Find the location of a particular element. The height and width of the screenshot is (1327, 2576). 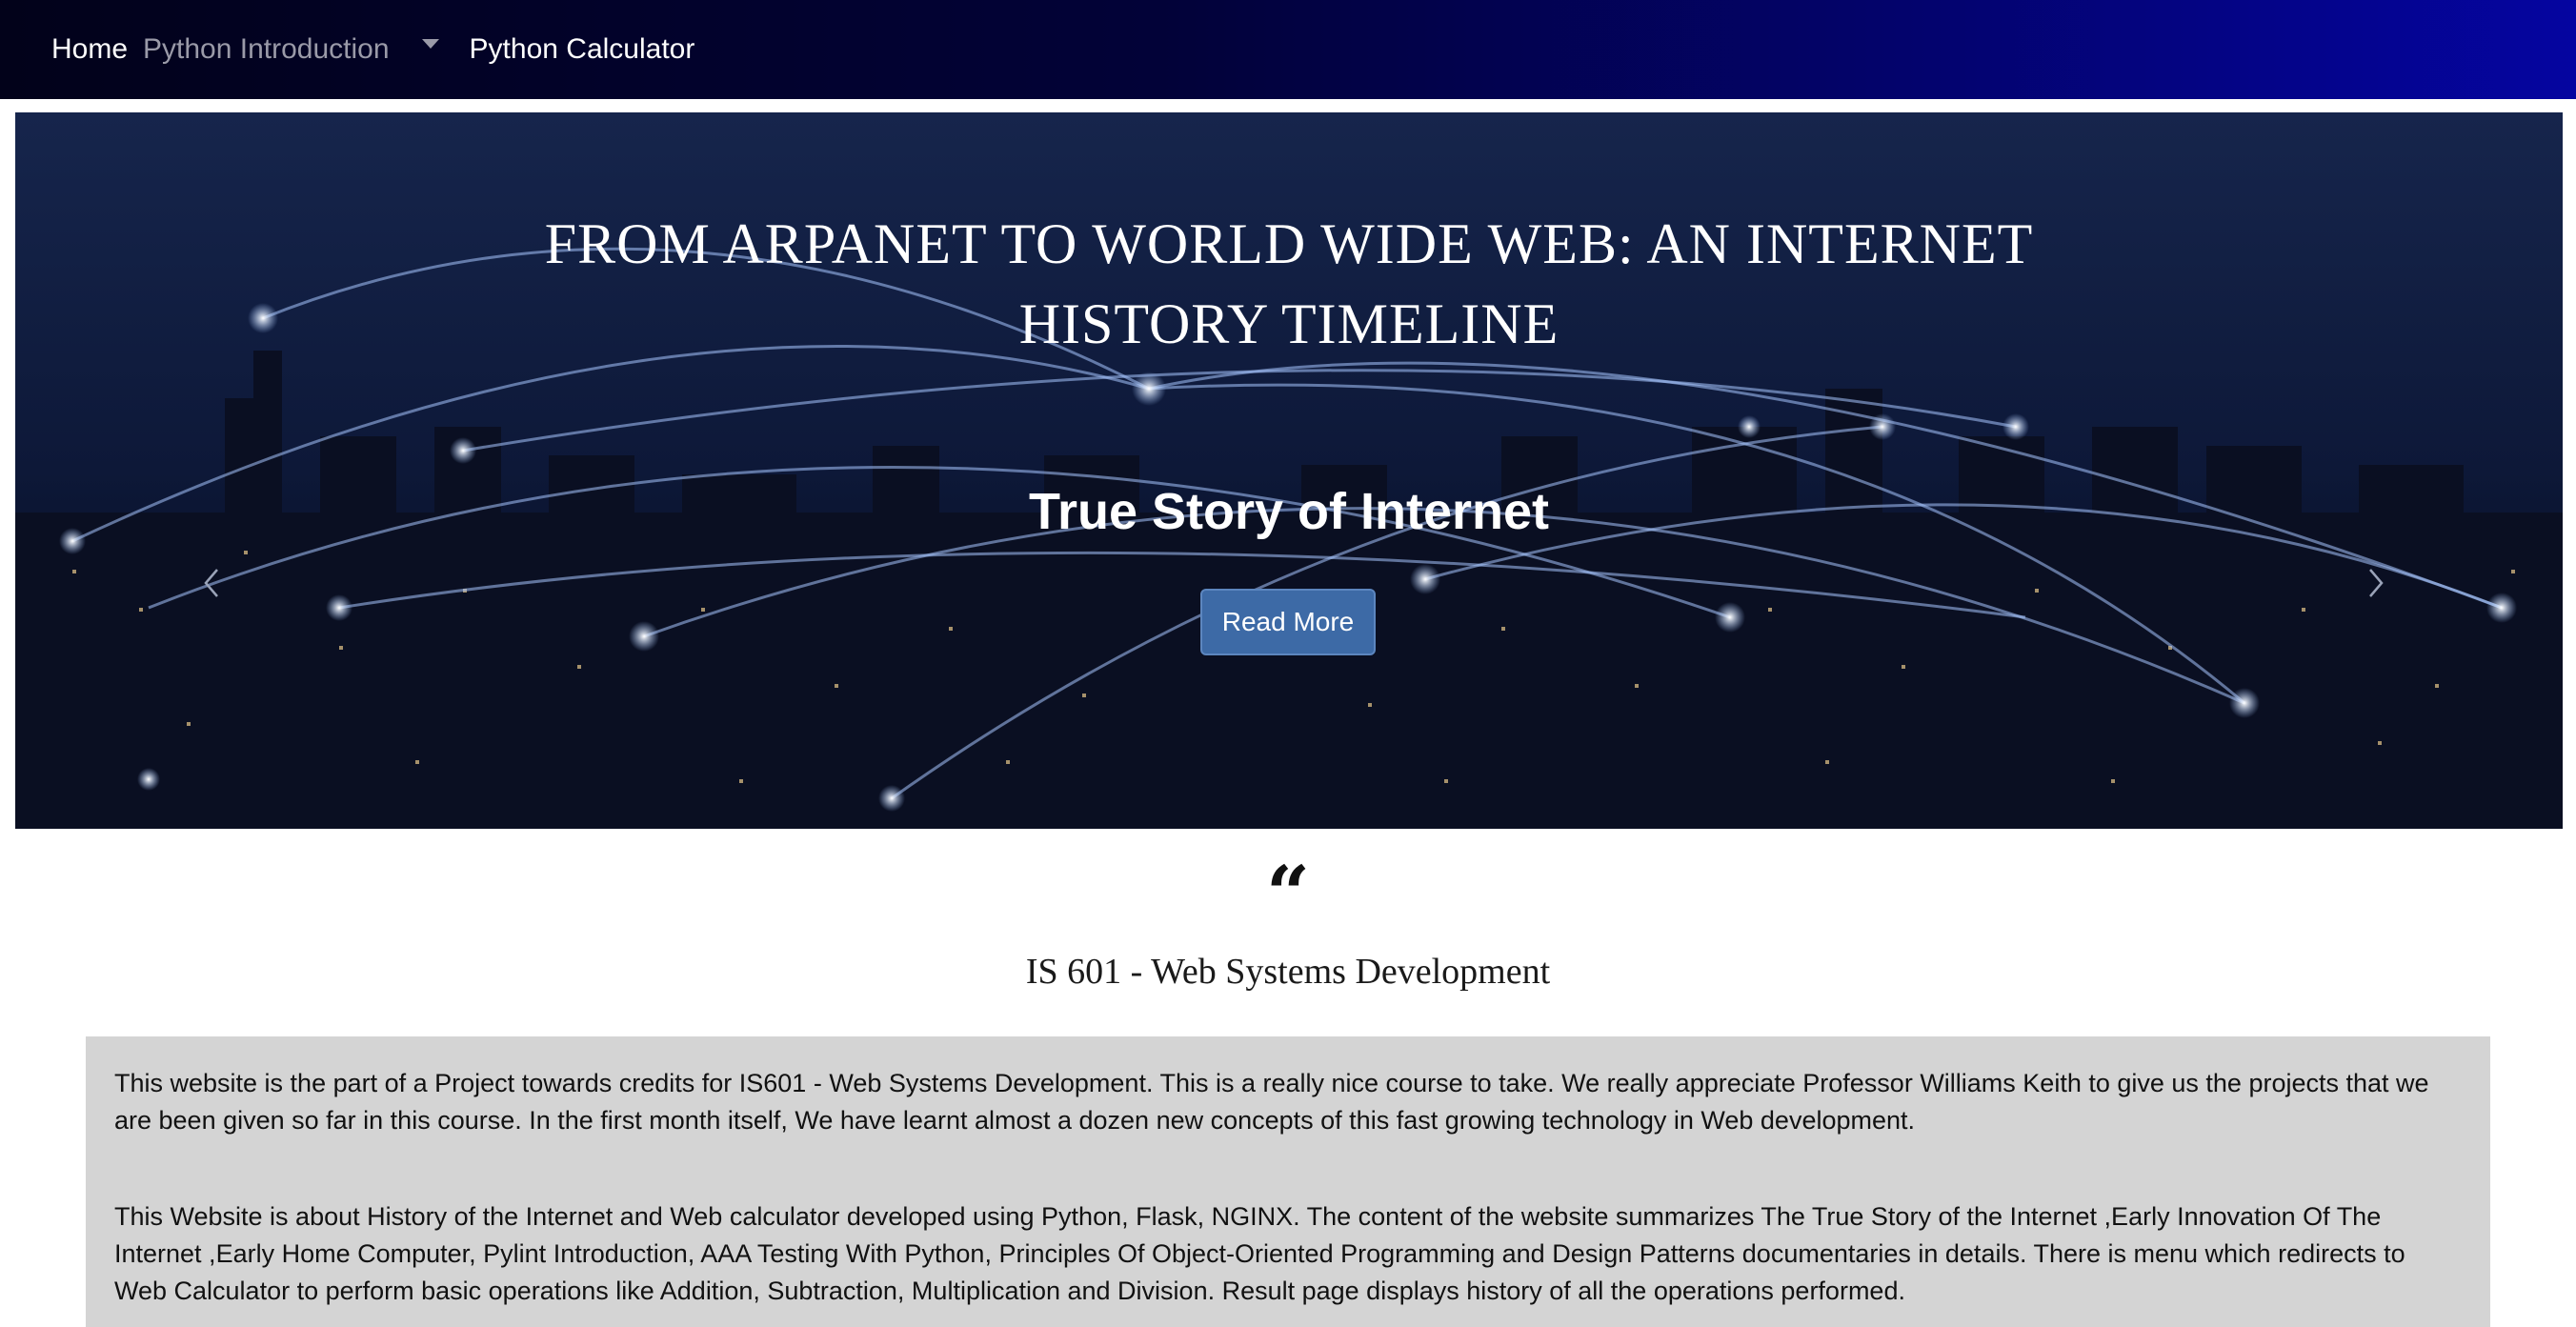

chevron-down-icon is located at coordinates (430, 44).